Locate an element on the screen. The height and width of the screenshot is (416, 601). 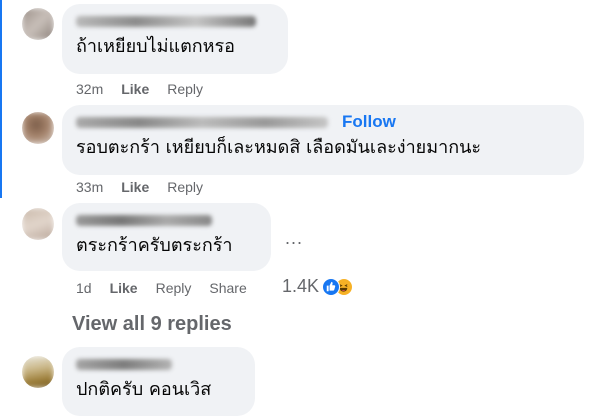
comment-text: ถ้าเหยียบไม่แตกหรอ is located at coordinates (155, 46).